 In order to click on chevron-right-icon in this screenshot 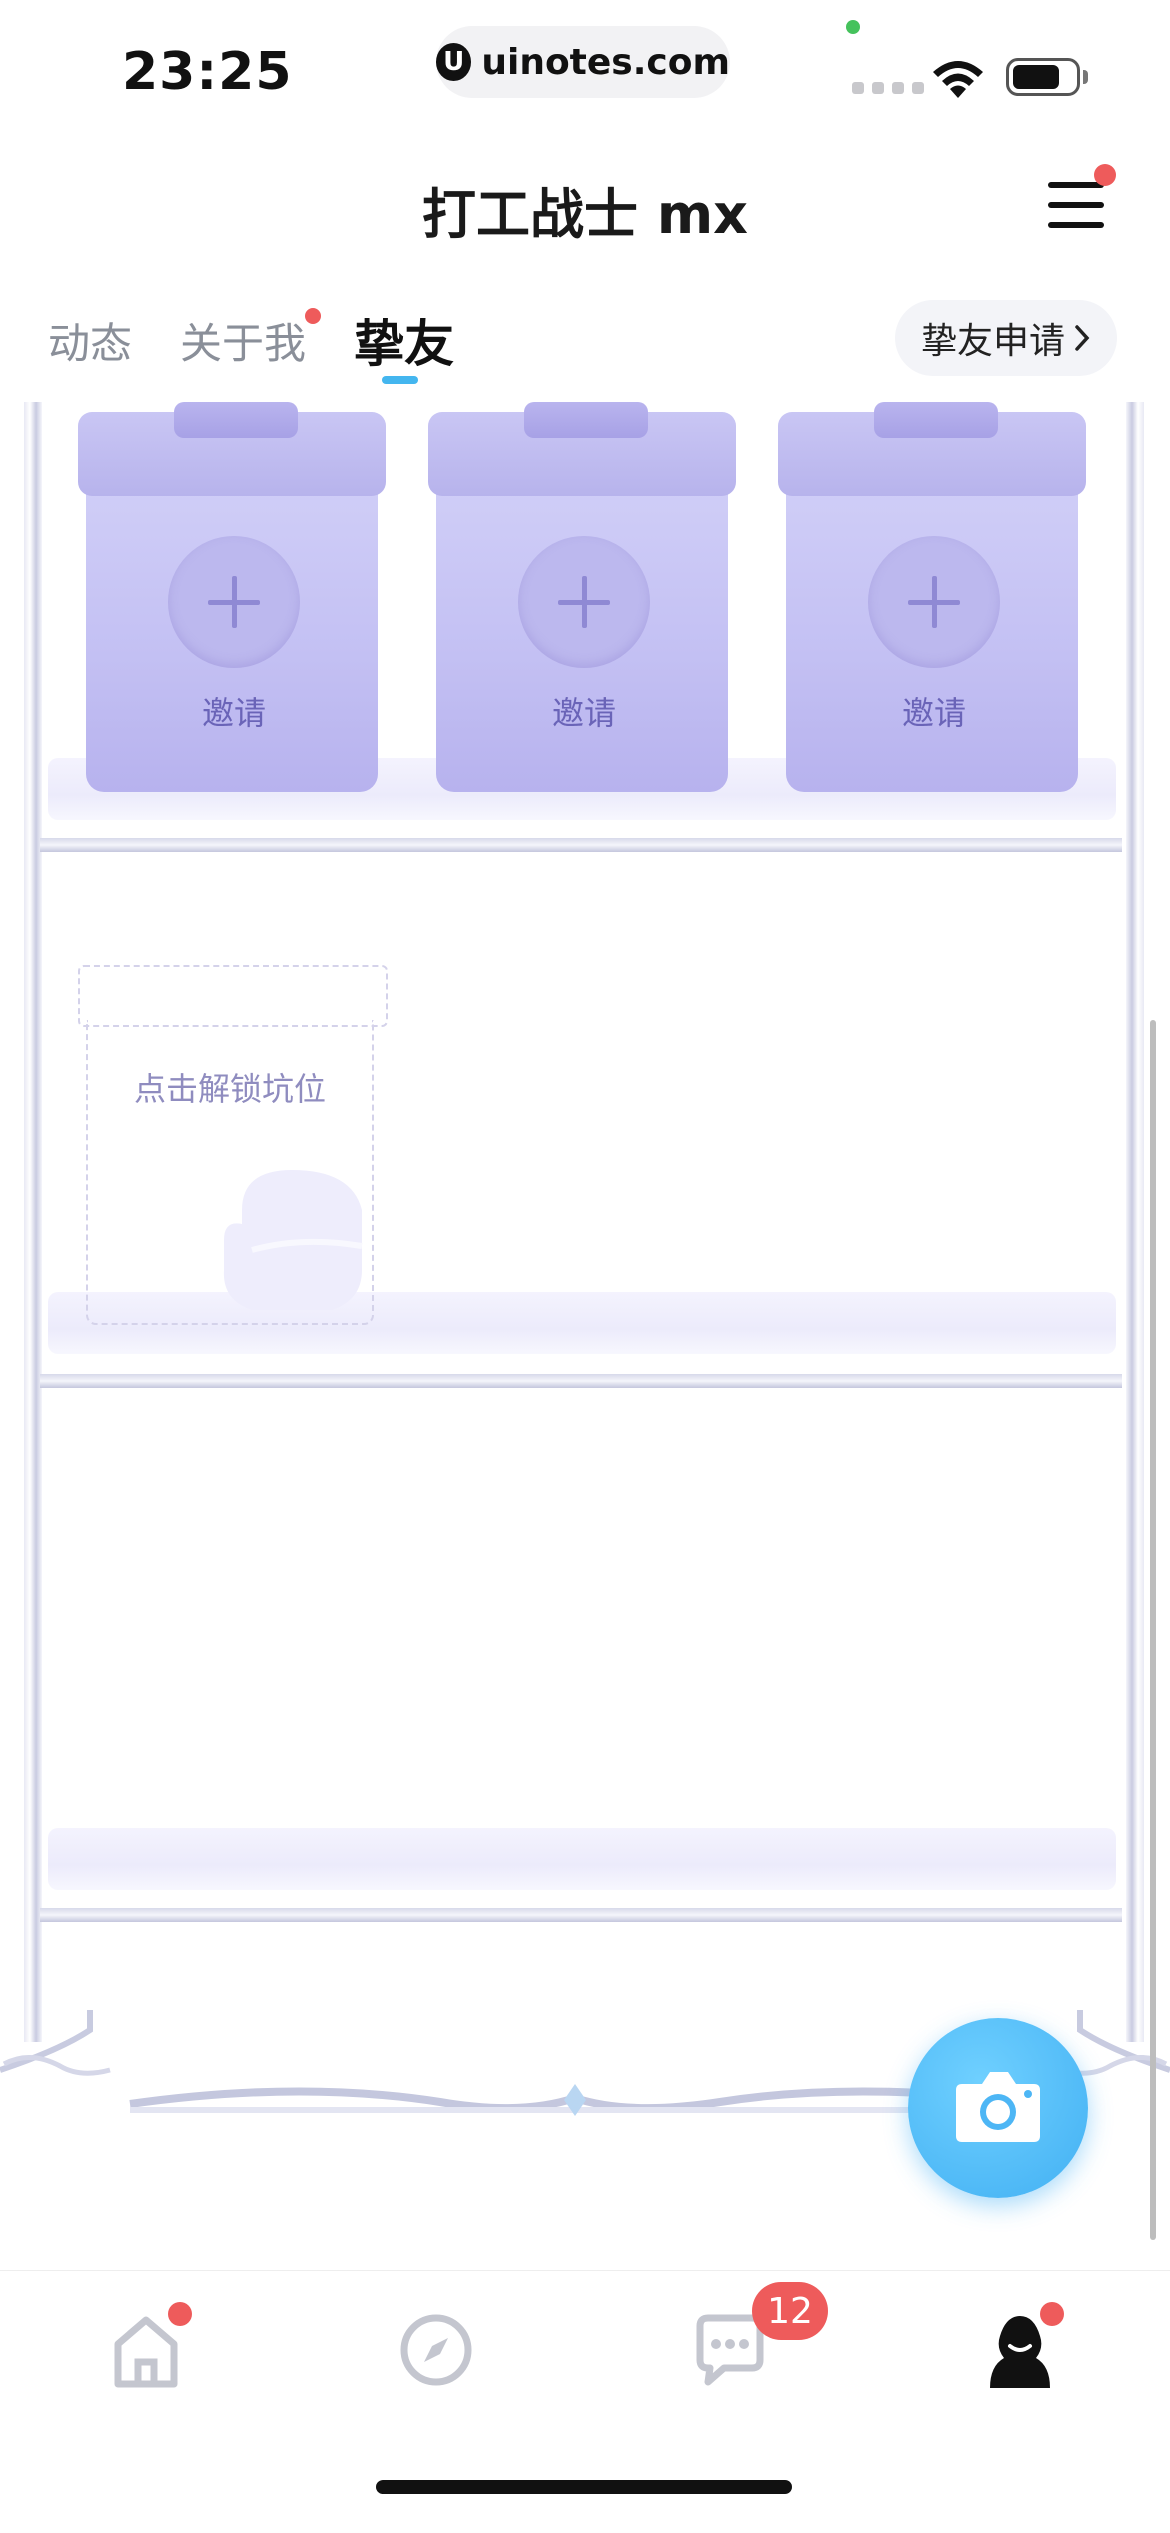, I will do `click(1082, 338)`.